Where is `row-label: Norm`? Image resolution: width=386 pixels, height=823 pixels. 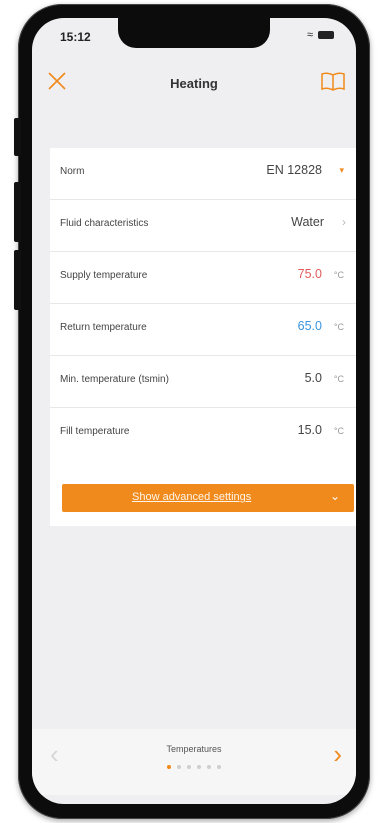
row-label: Norm is located at coordinates (72, 171).